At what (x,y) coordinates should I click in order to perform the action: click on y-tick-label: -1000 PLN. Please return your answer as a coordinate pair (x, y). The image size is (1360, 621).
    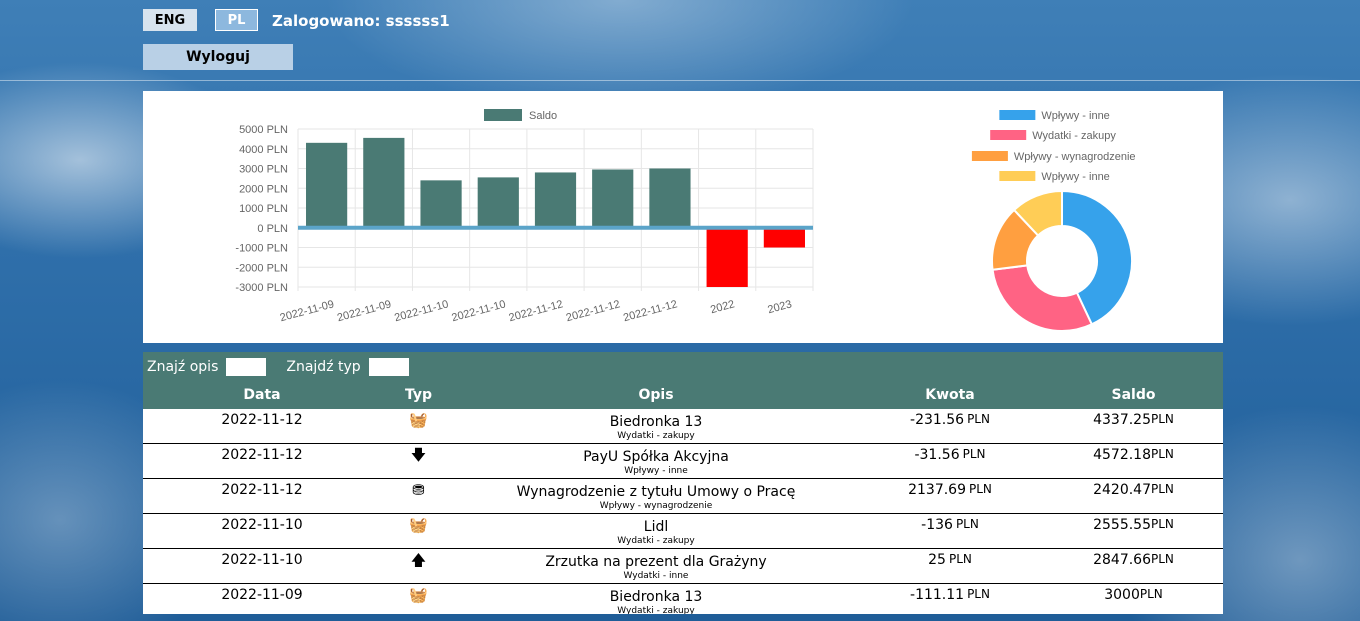
    Looking at the image, I should click on (261, 249).